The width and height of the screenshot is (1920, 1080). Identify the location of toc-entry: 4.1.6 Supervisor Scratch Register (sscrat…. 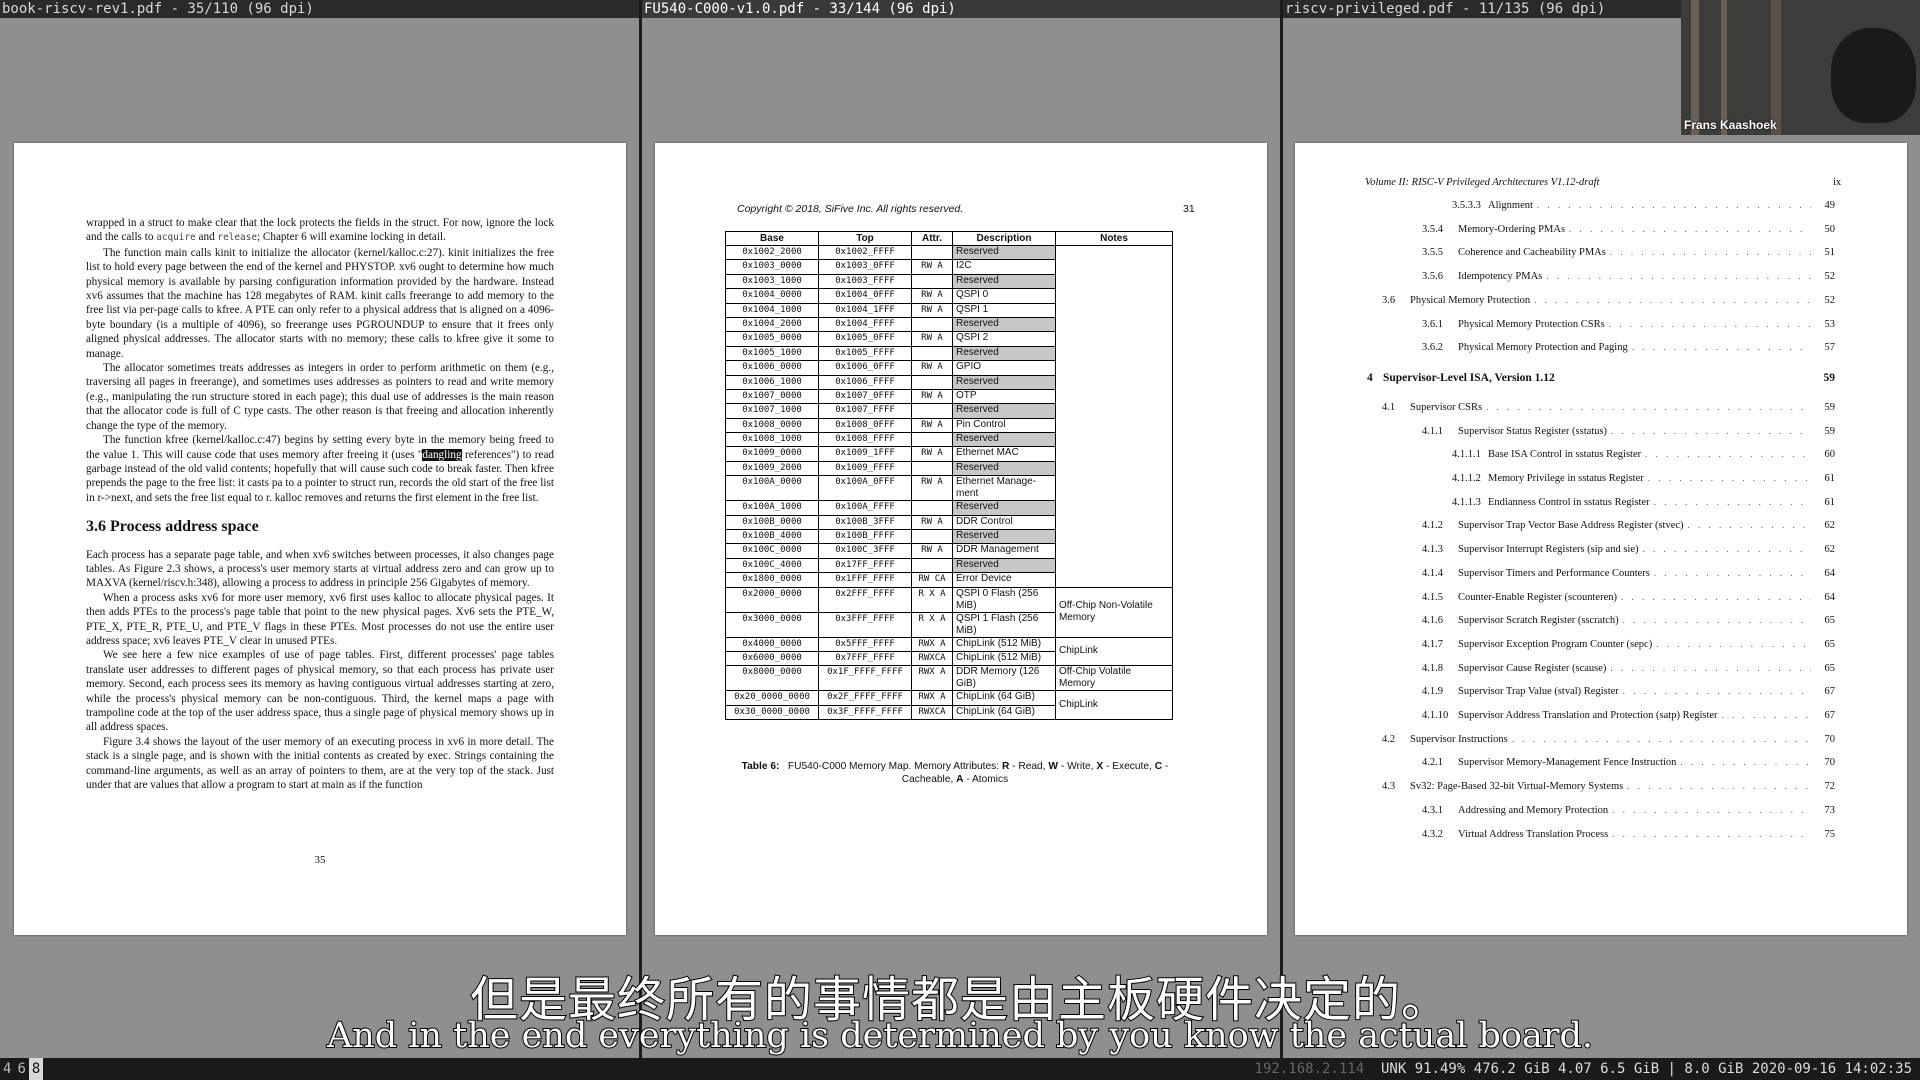
(1628, 620).